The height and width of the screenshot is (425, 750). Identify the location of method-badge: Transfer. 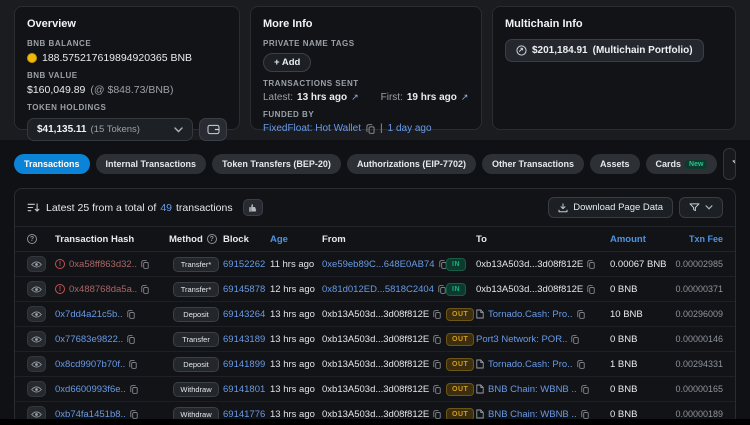
(196, 339).